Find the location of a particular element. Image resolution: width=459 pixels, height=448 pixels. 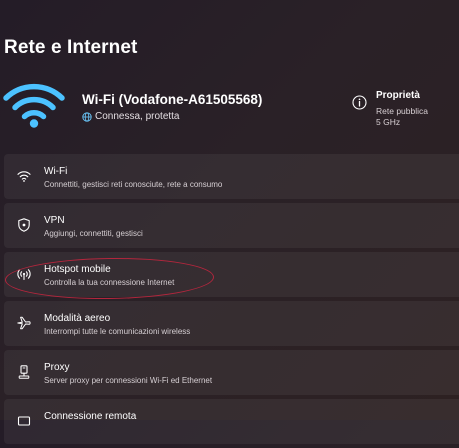

setting-label: Modalità aereo is located at coordinates (77, 318).